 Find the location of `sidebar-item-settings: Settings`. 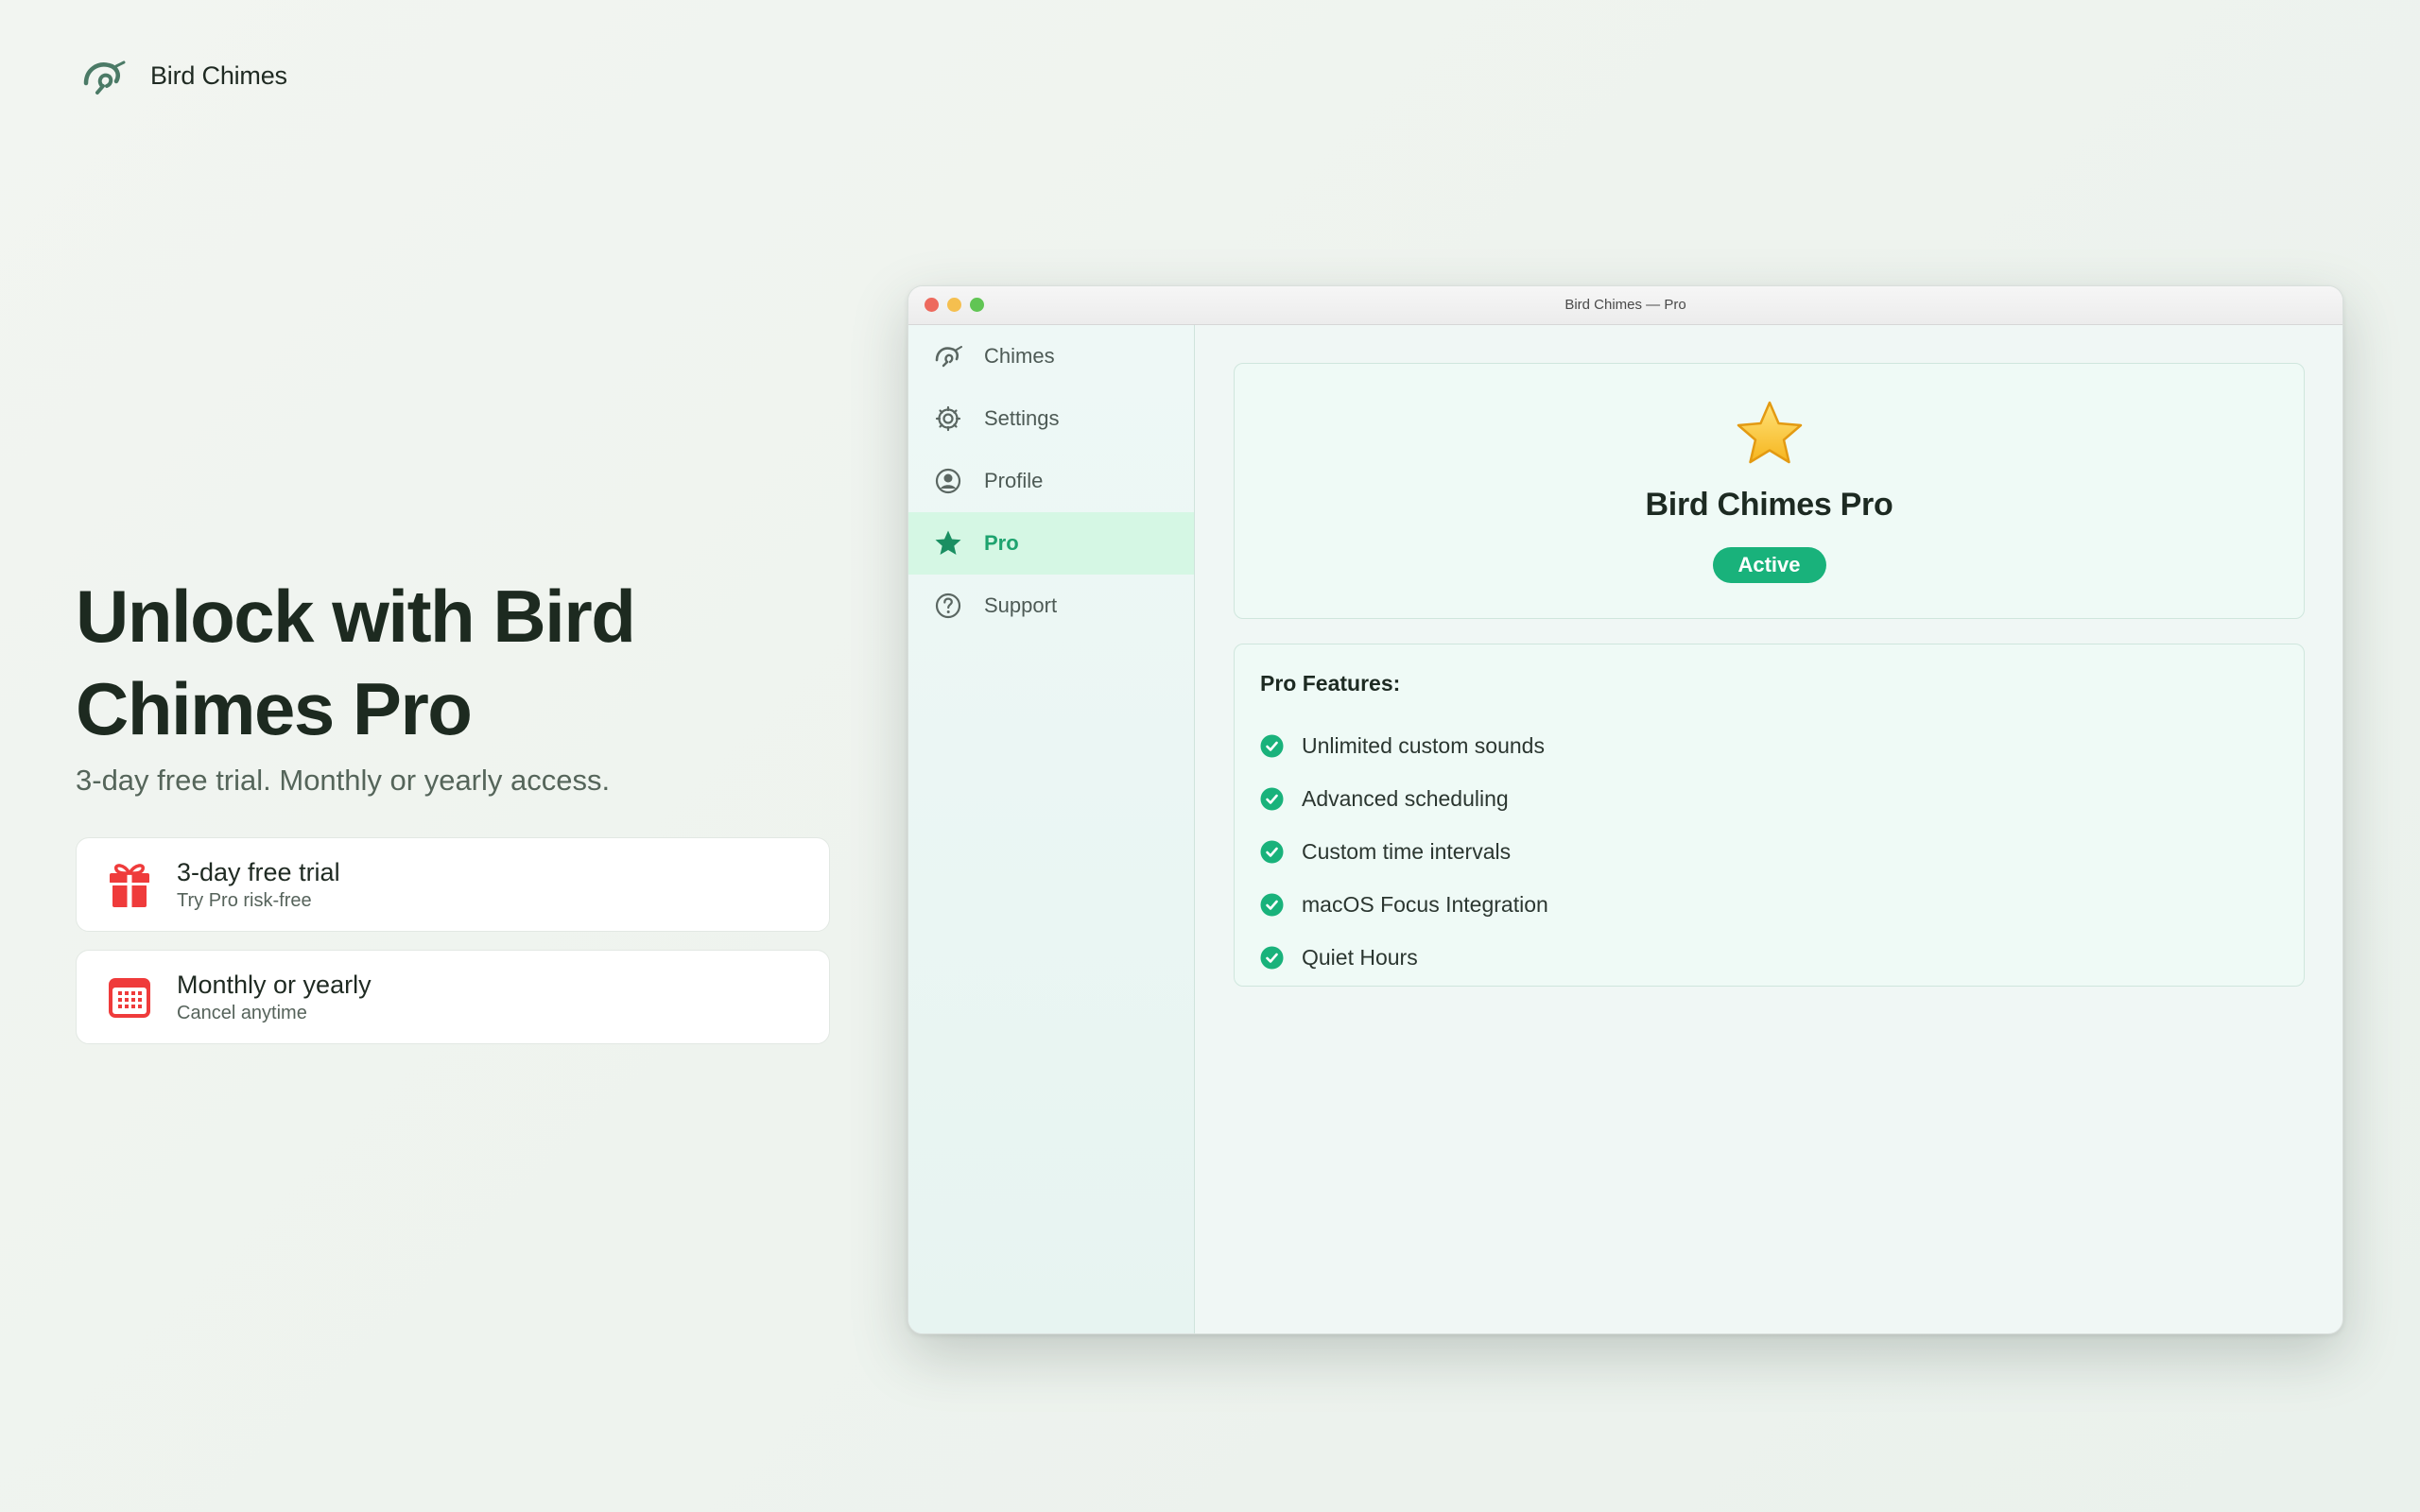

sidebar-item-settings: Settings is located at coordinates (1051, 418).